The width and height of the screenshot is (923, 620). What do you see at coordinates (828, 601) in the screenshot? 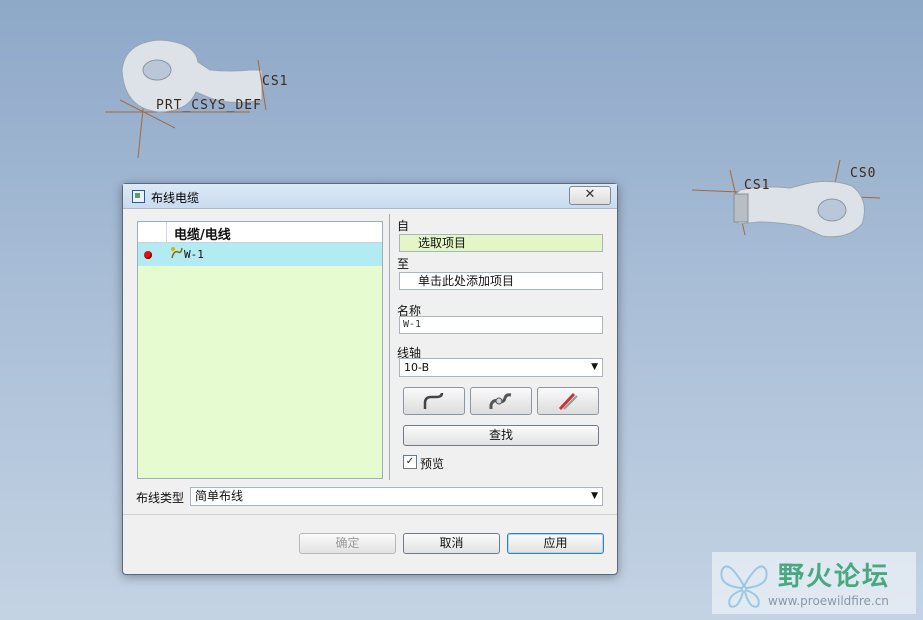
I see `watermark-url: www.proewildfire.cn` at bounding box center [828, 601].